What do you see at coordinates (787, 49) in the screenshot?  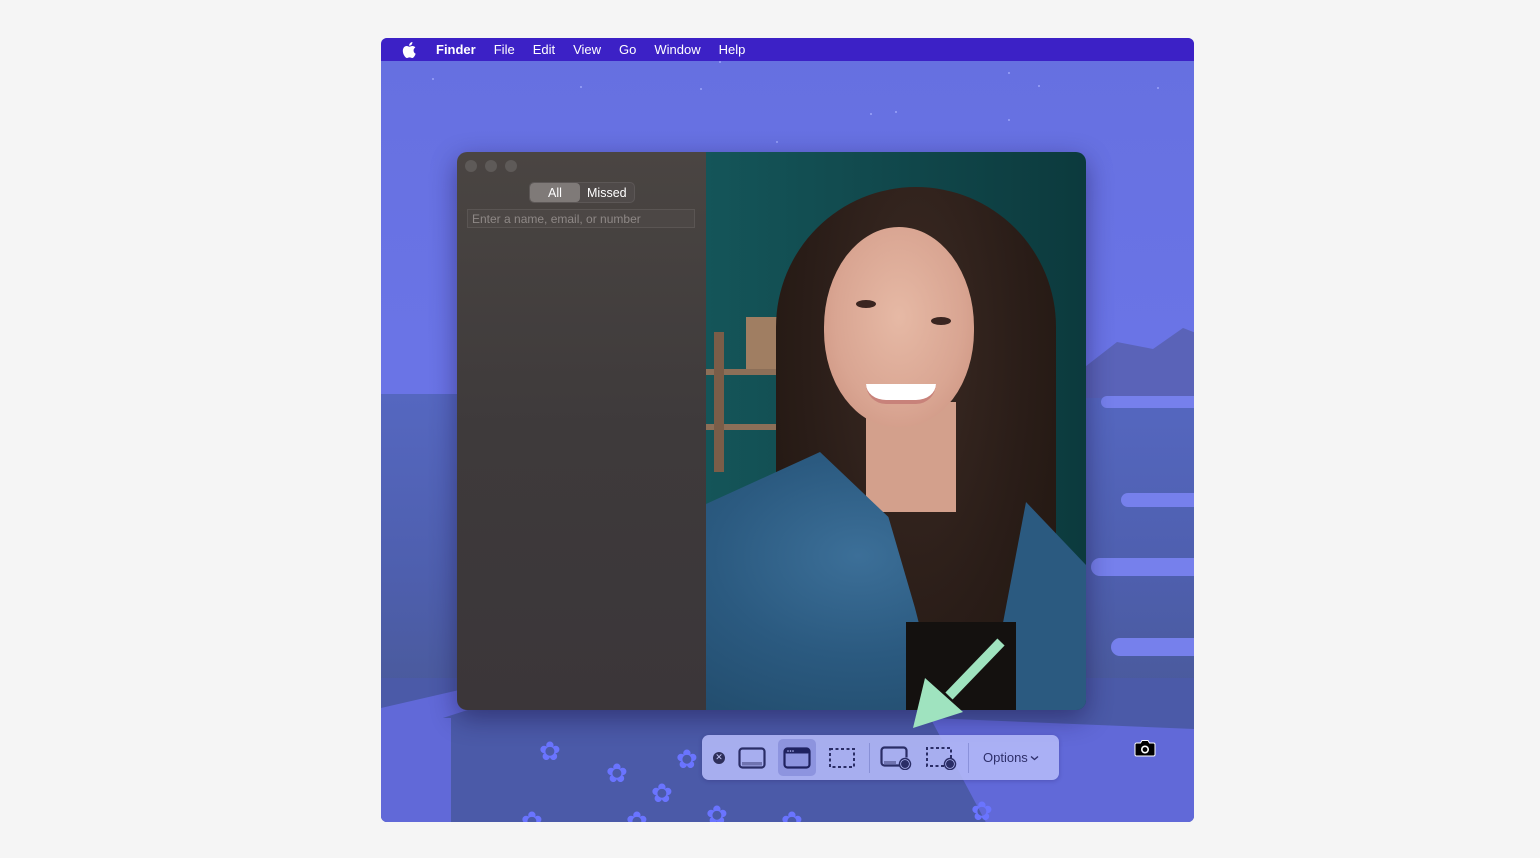 I see `menu-bar: Finder File Edit View Go Window Help` at bounding box center [787, 49].